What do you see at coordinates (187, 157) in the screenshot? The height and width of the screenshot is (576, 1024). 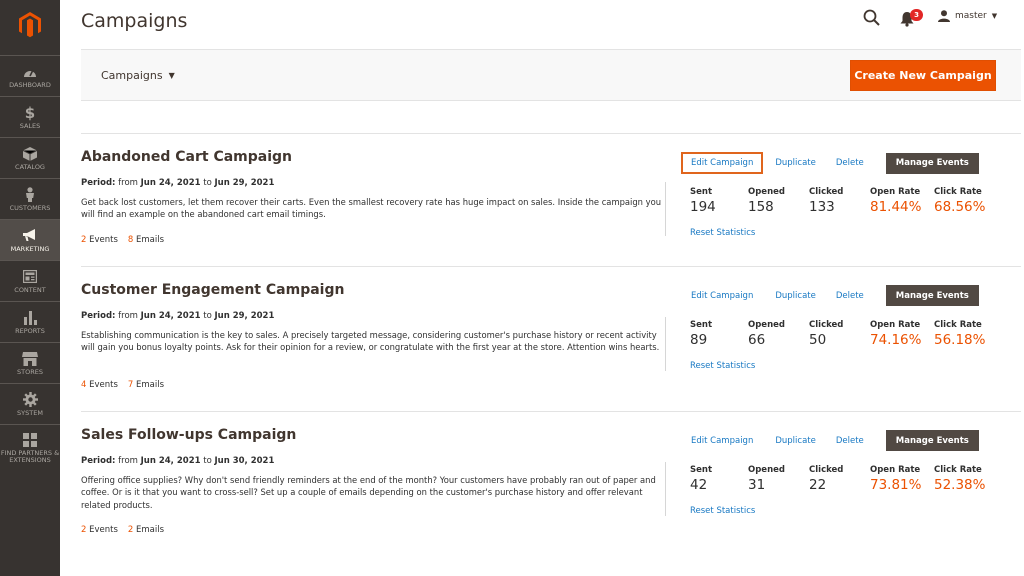 I see `campaign-title: Abandoned Cart Campaign` at bounding box center [187, 157].